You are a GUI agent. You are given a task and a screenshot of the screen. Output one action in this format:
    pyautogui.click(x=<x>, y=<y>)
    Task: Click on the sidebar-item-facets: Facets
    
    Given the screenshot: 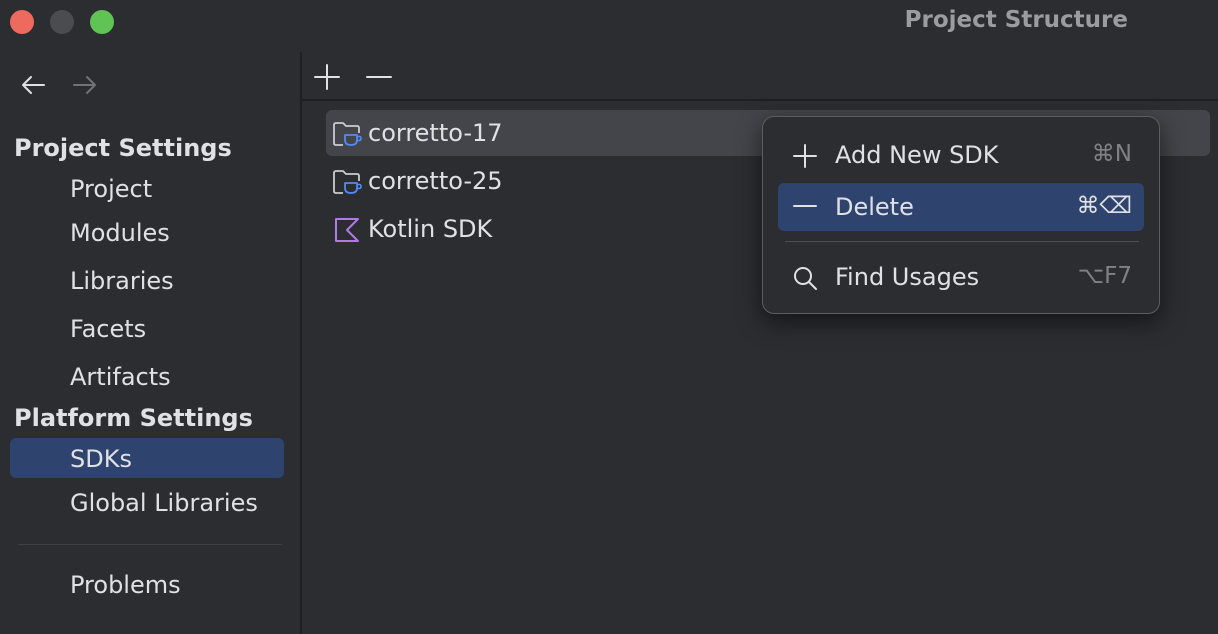 What is the action you would take?
    pyautogui.click(x=147, y=328)
    